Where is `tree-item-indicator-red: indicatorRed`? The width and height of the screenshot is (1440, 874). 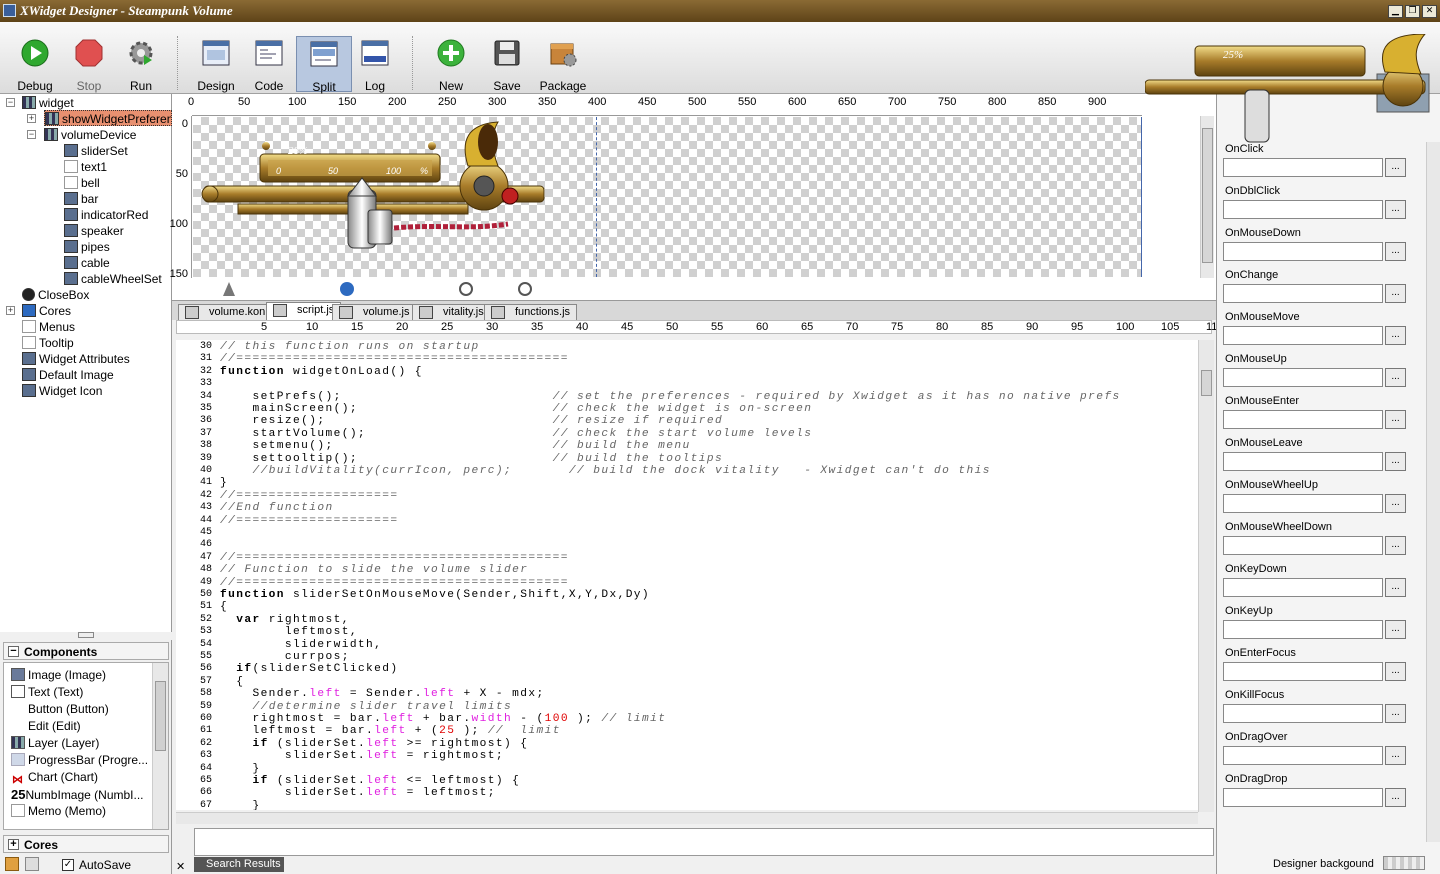 tree-item-indicator-red: indicatorRed is located at coordinates (106, 215).